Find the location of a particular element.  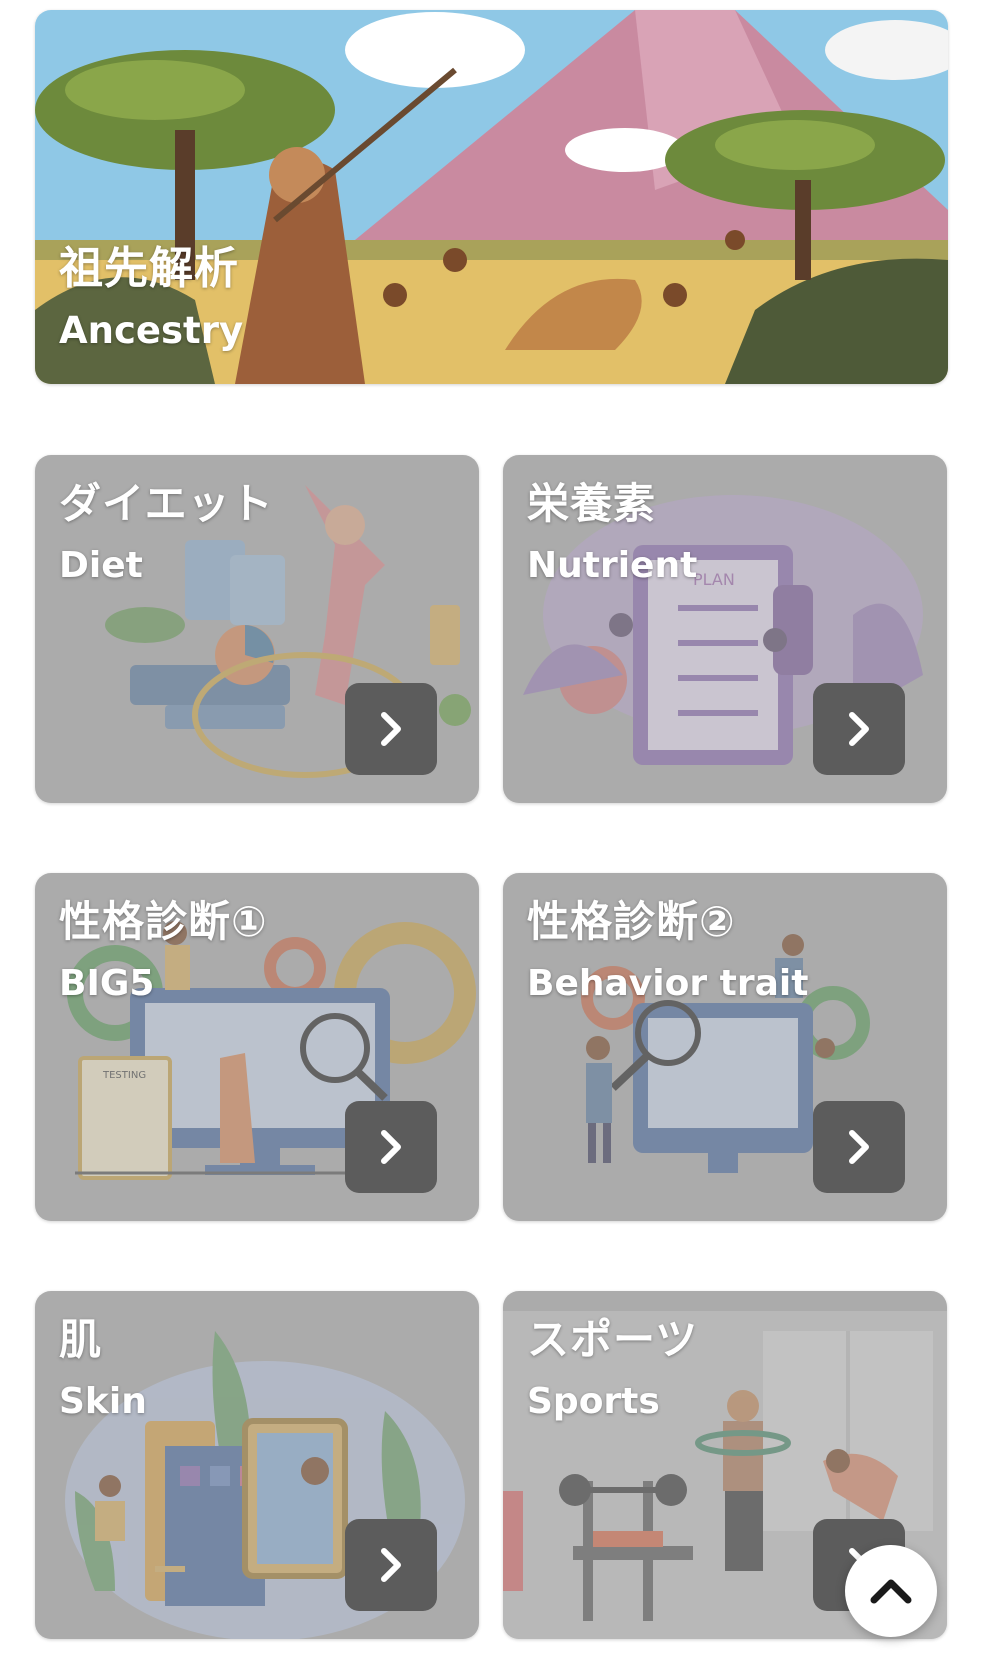

skin-title-en: Skin is located at coordinates (103, 1401).